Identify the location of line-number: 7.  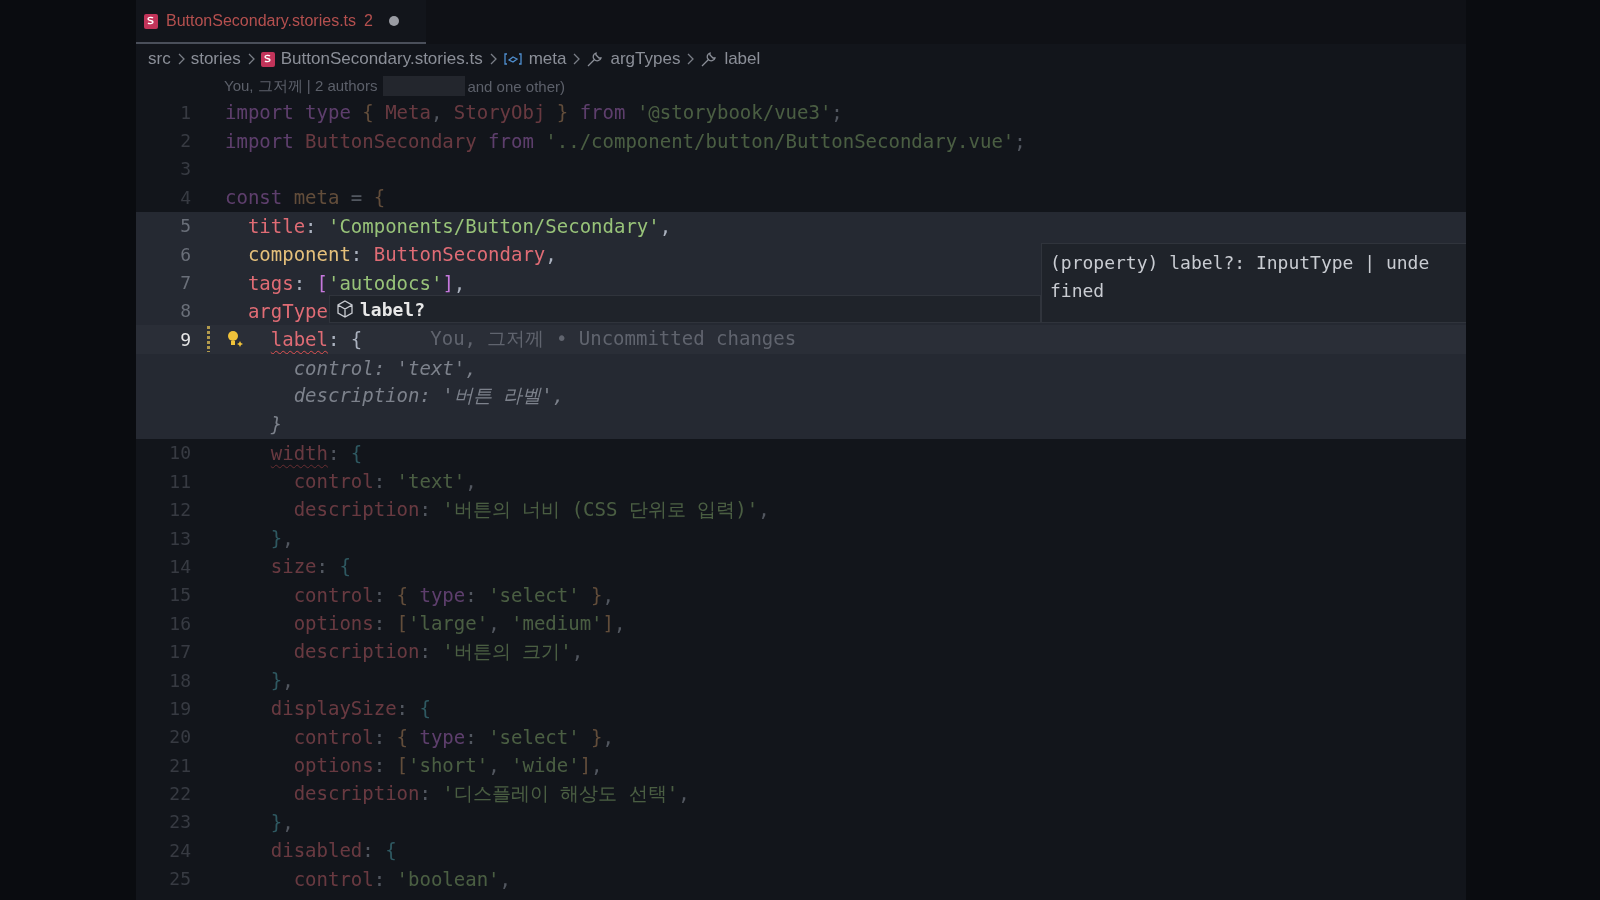
(185, 283).